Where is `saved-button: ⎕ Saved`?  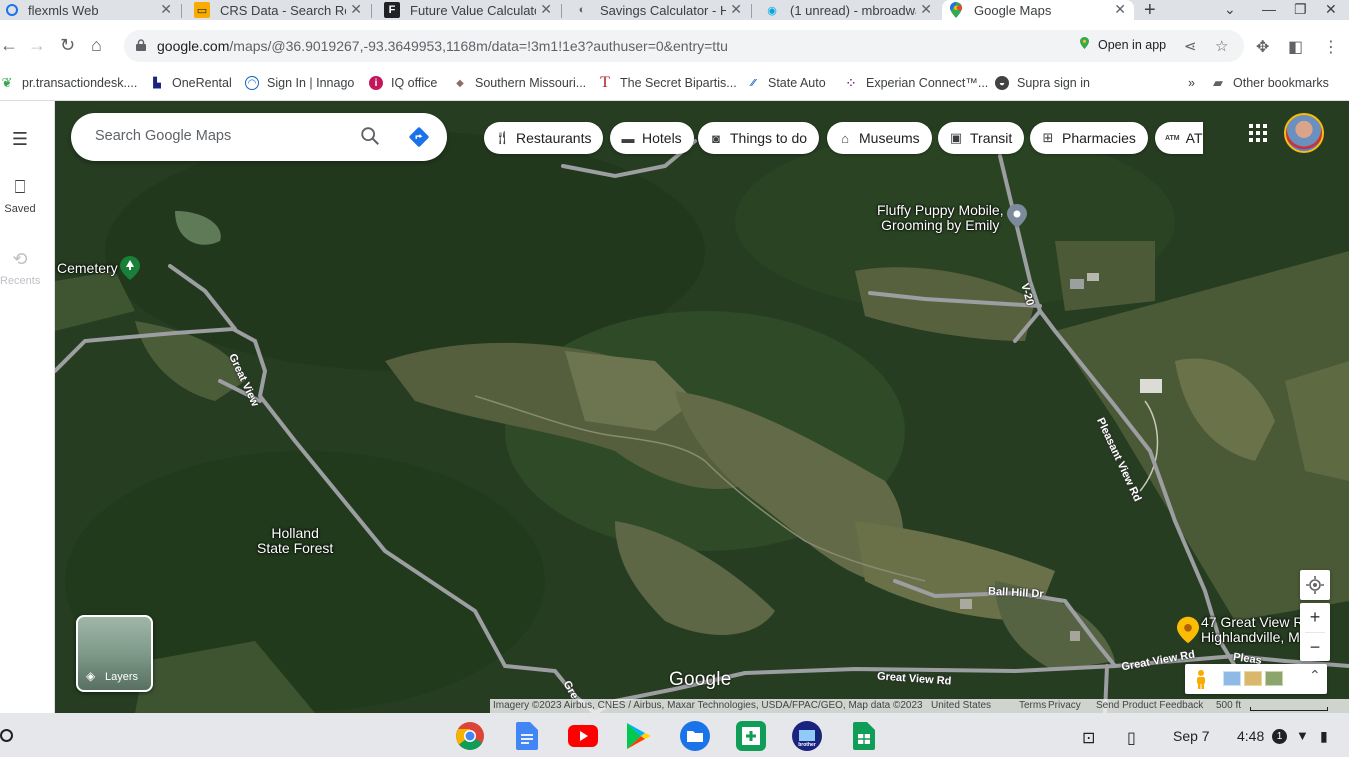 saved-button: ⎕ Saved is located at coordinates (20, 196).